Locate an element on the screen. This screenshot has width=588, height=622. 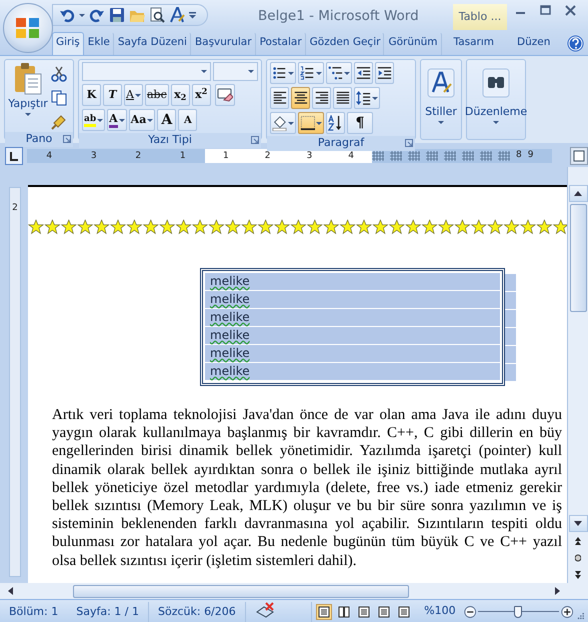
superscript-button: x$^{2}$ is located at coordinates (201, 95).